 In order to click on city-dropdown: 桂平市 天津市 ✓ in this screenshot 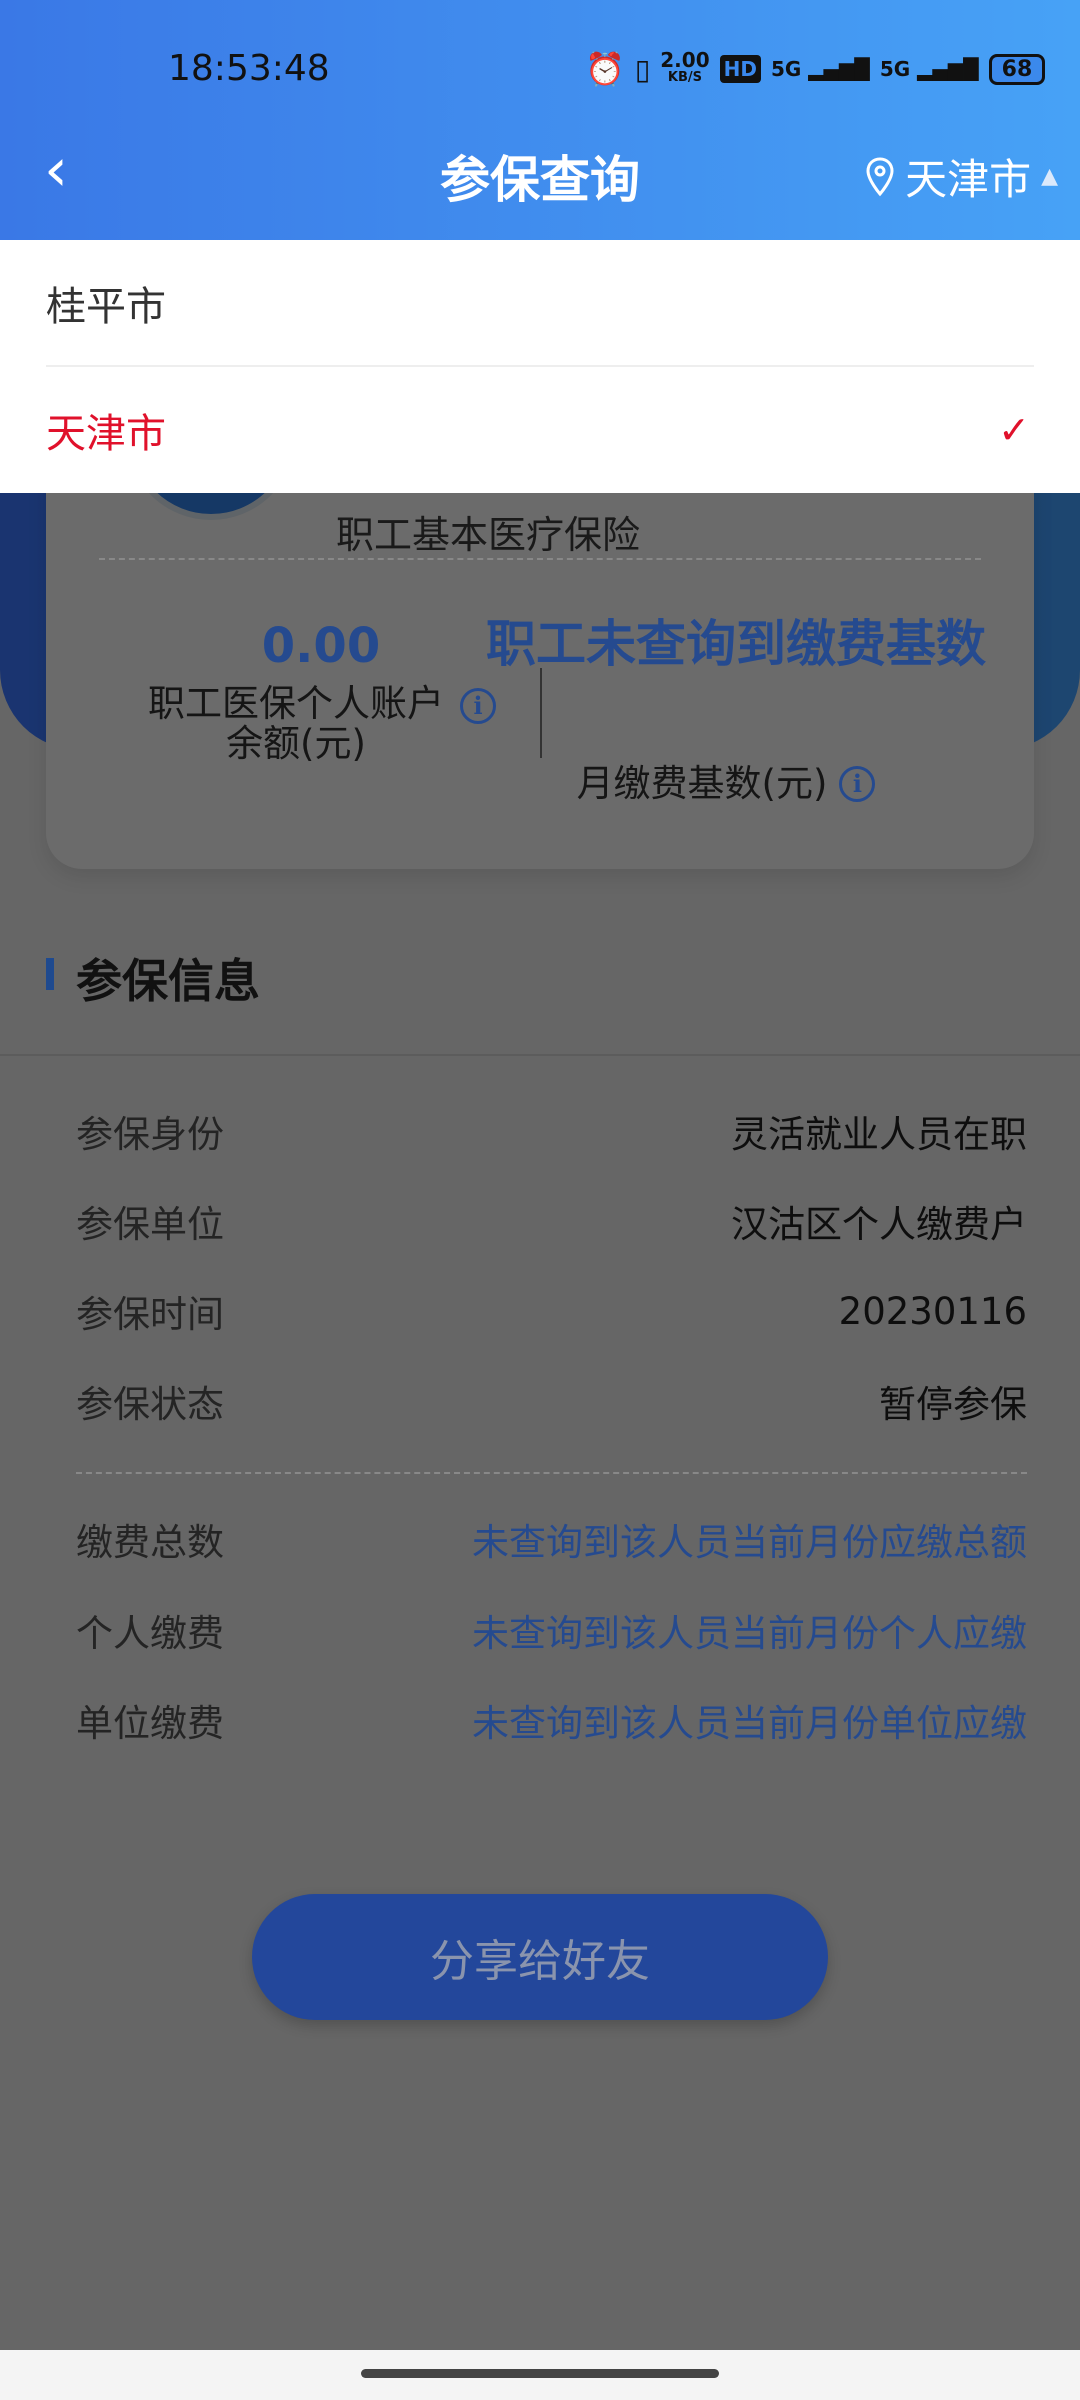, I will do `click(540, 366)`.